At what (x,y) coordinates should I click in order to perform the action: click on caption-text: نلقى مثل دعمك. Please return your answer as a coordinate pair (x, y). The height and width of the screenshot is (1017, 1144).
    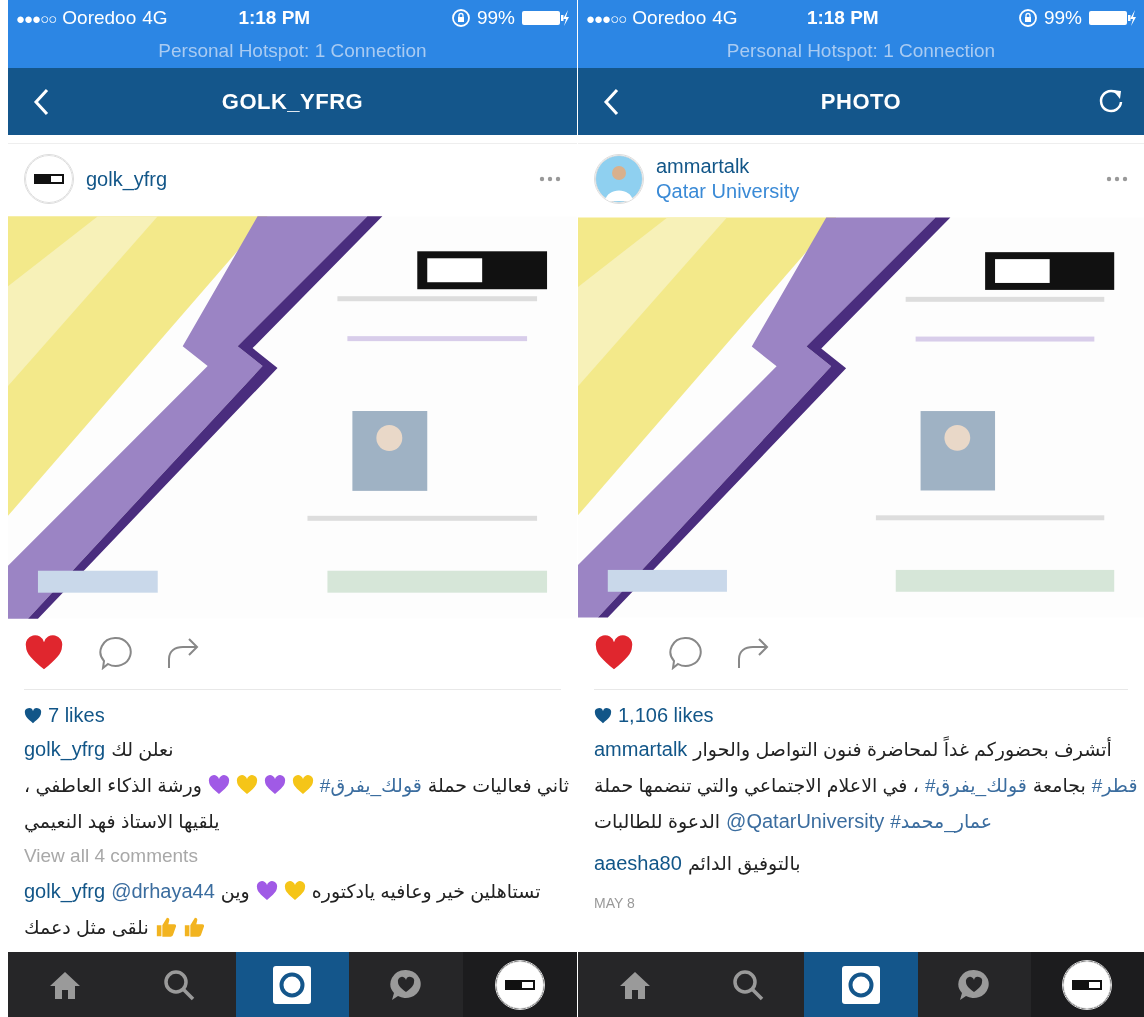
    Looking at the image, I should click on (86, 927).